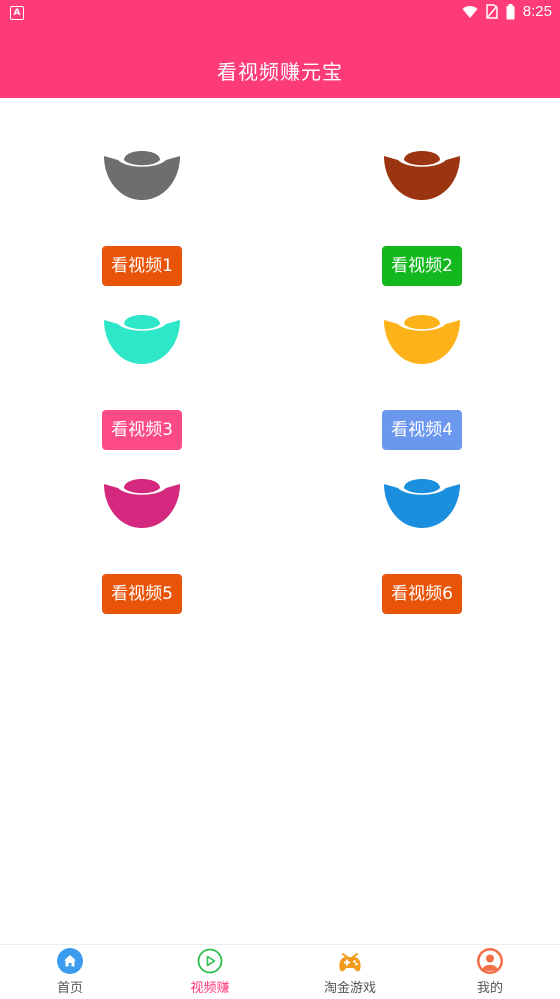 This screenshot has height=999, width=560. I want to click on video-card-2: 看视频2, so click(422, 226).